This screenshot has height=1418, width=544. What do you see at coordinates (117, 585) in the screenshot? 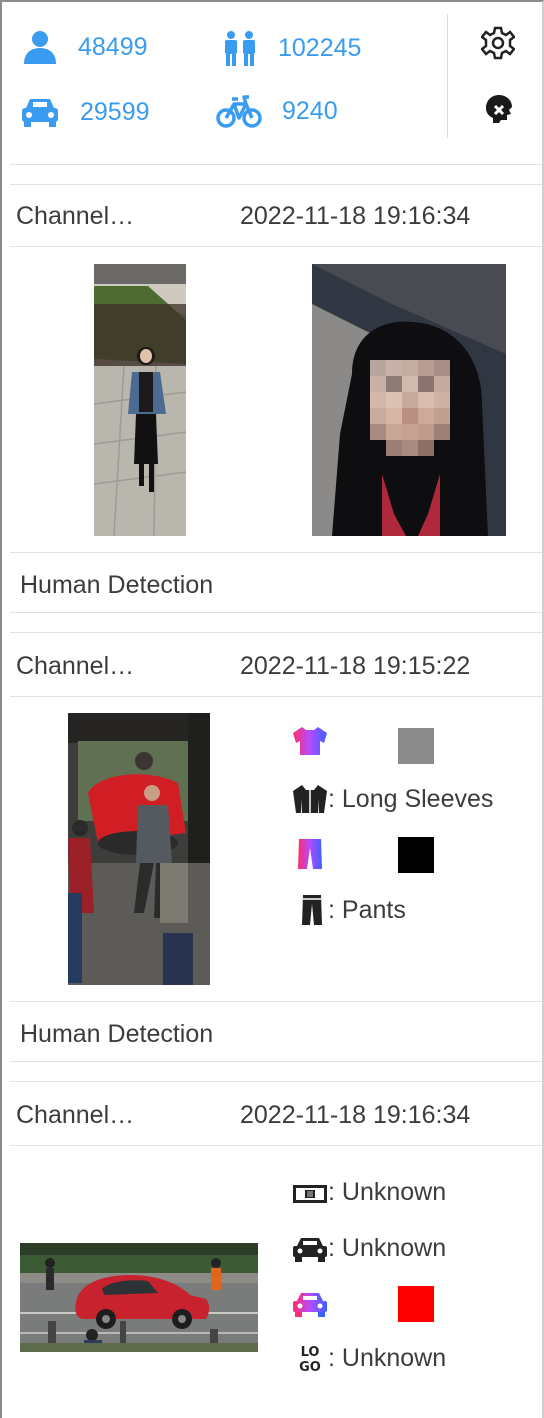
I see `event-1-type: Human Detection` at bounding box center [117, 585].